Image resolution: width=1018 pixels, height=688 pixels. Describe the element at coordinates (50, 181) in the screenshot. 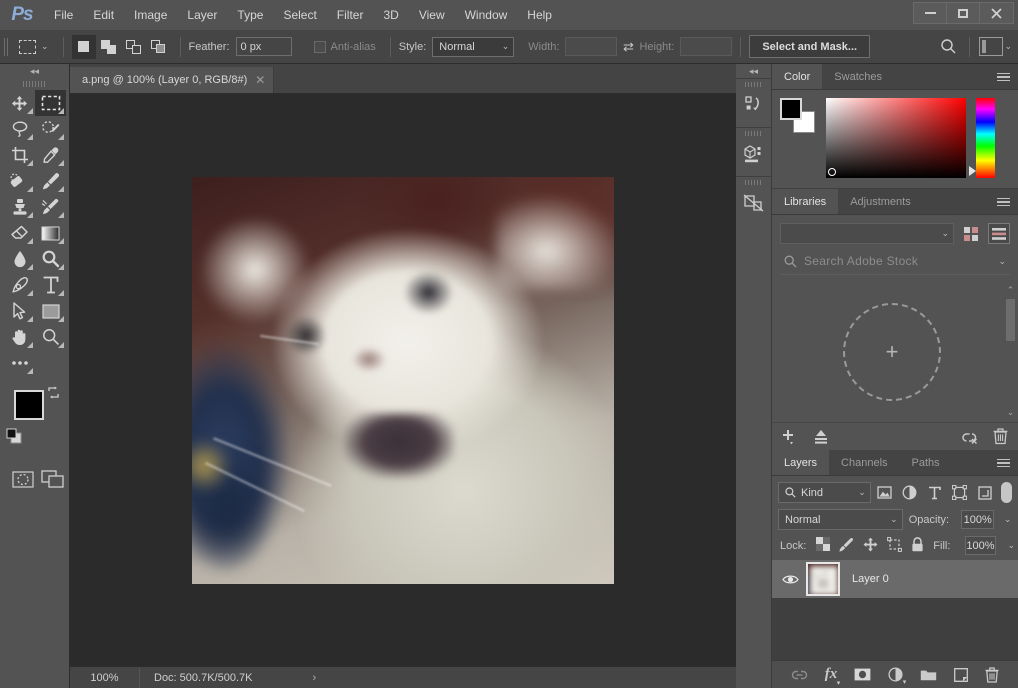

I see `brush-tool` at that location.